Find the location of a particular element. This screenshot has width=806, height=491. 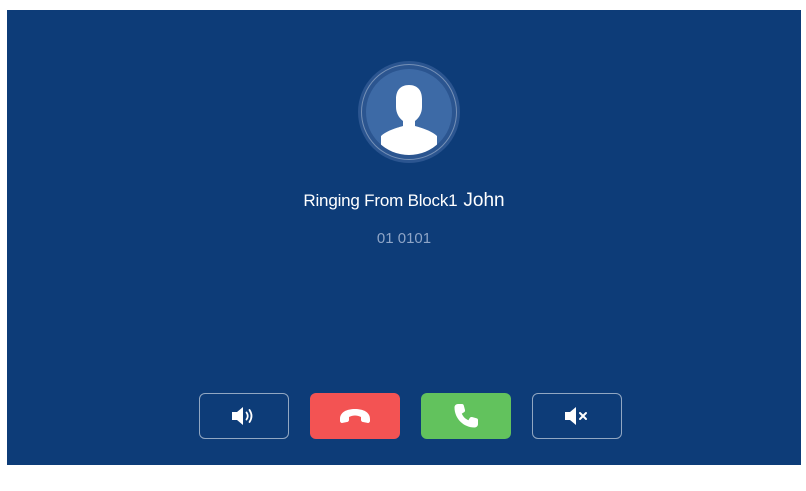

mute-button is located at coordinates (577, 416).